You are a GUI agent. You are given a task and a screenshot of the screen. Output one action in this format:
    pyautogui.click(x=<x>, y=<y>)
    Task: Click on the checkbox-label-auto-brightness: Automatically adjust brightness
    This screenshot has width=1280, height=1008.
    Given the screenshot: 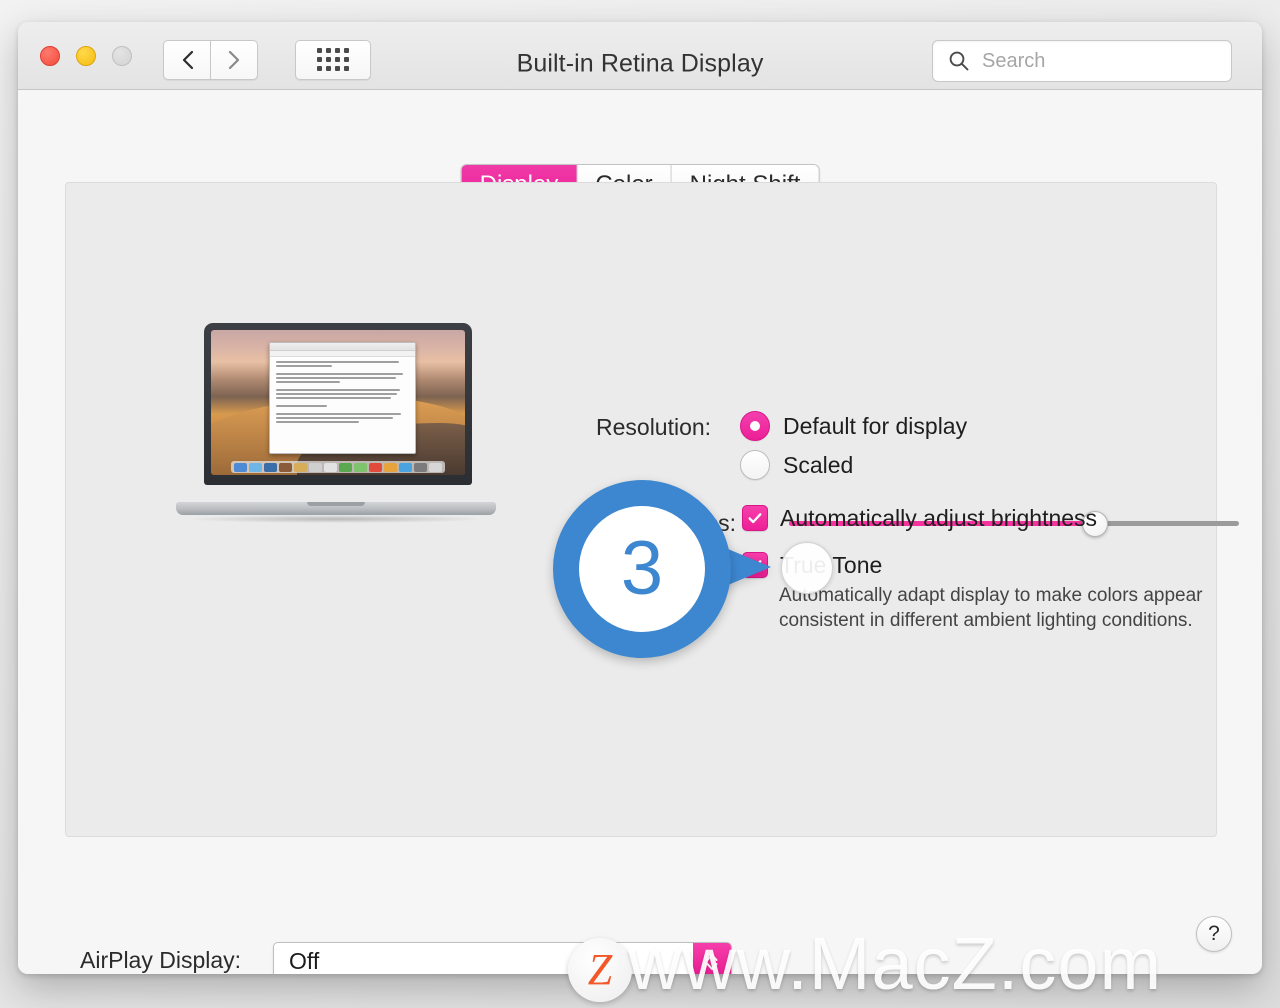 What is the action you would take?
    pyautogui.click(x=939, y=518)
    